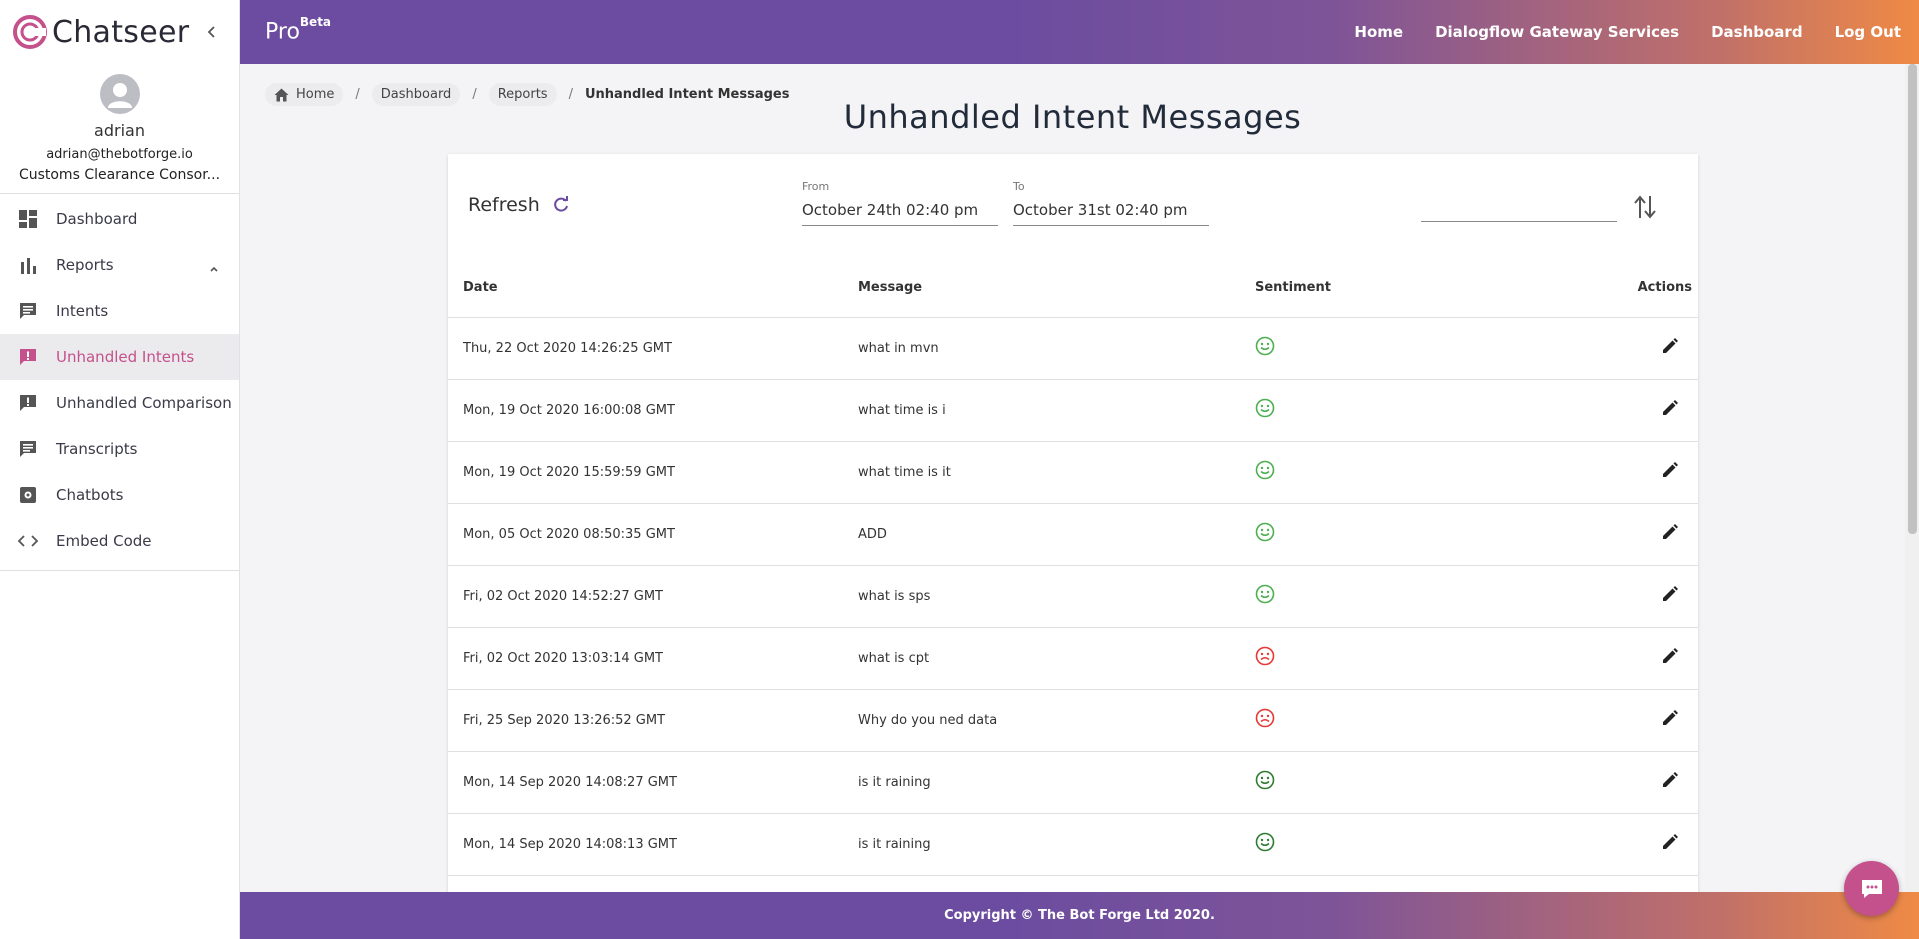 This screenshot has width=1919, height=939. I want to click on avatar, so click(119, 94).